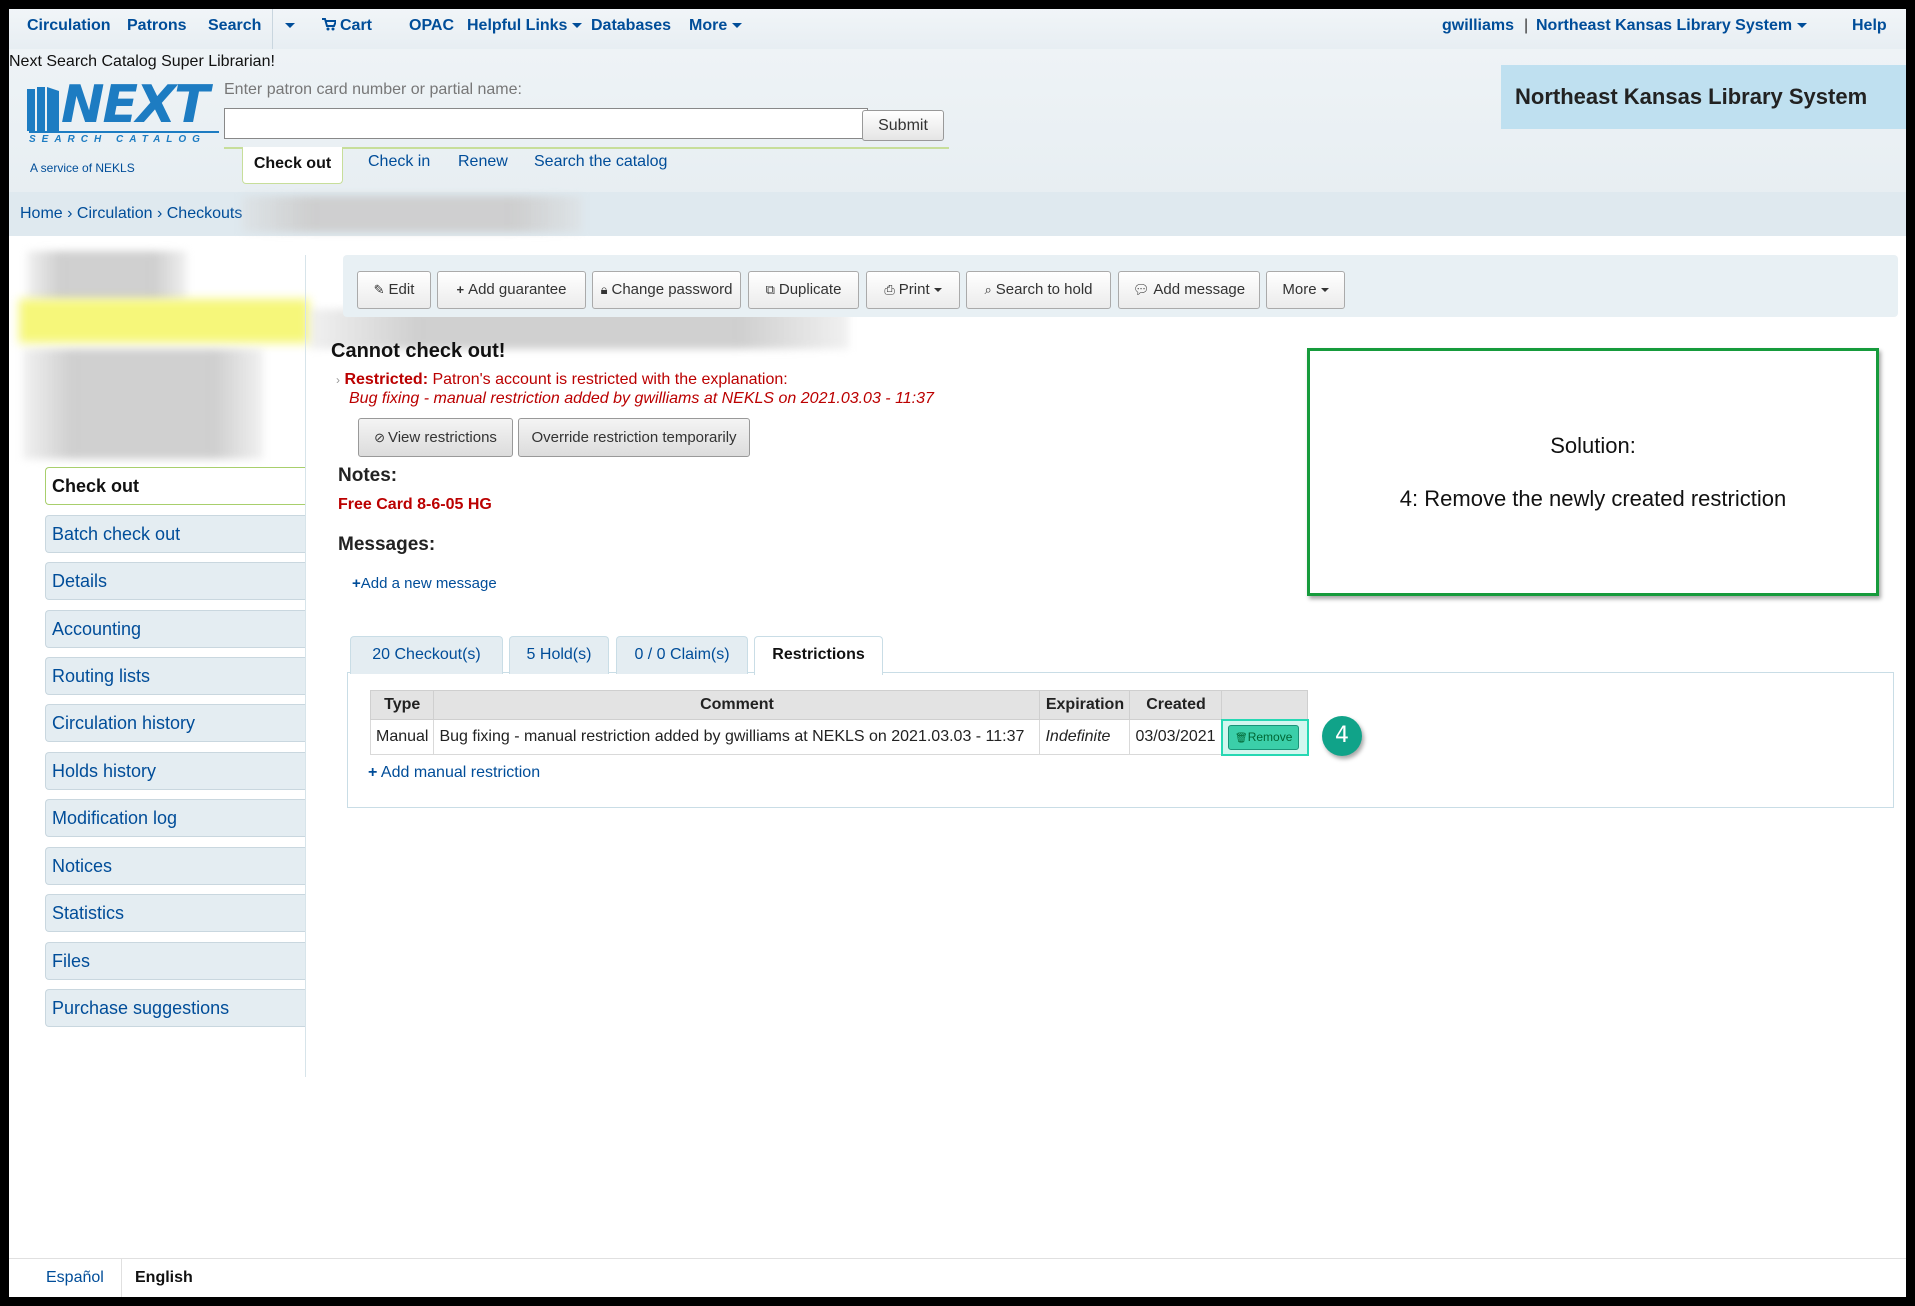 This screenshot has width=1915, height=1306. What do you see at coordinates (379, 289) in the screenshot?
I see `pencil-icon: ✎` at bounding box center [379, 289].